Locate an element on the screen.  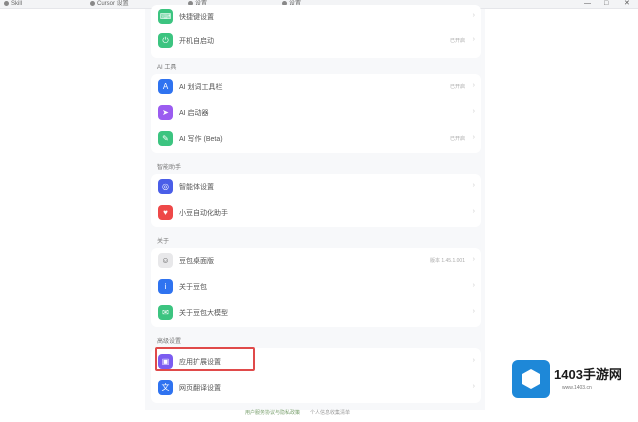
row-ai-toolbar: A AI 划词工具栏 已开启 › is located at coordinates (316, 87).